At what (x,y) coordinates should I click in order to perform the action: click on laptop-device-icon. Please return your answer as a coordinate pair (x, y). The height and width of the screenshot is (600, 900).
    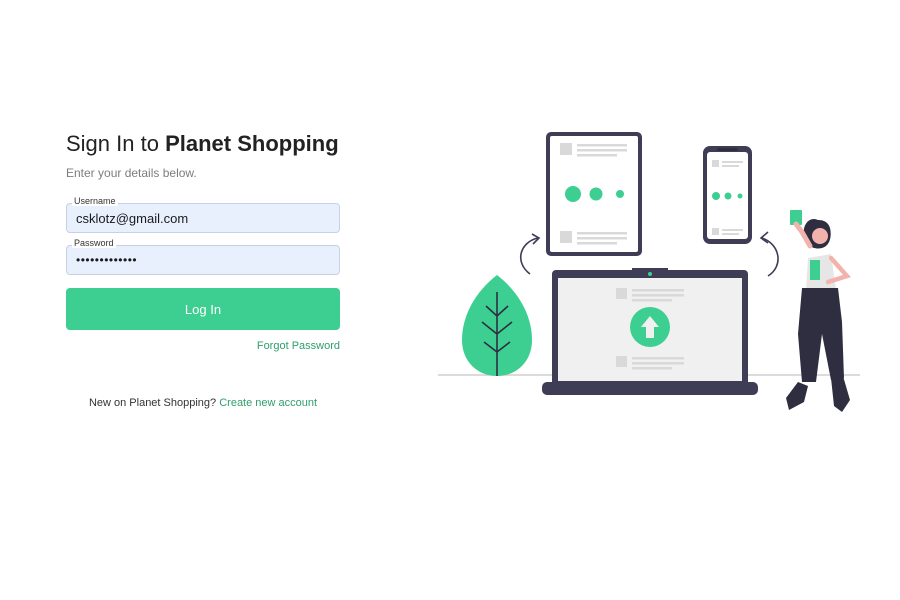
    Looking at the image, I should click on (650, 331).